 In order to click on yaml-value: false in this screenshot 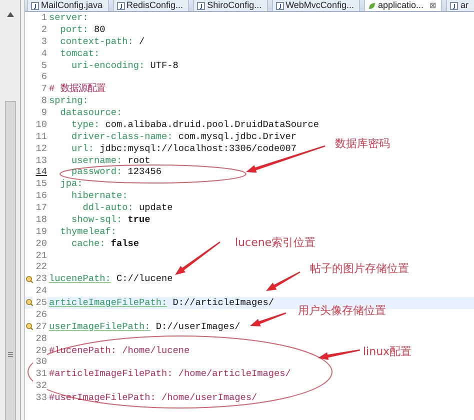, I will do `click(125, 243)`.